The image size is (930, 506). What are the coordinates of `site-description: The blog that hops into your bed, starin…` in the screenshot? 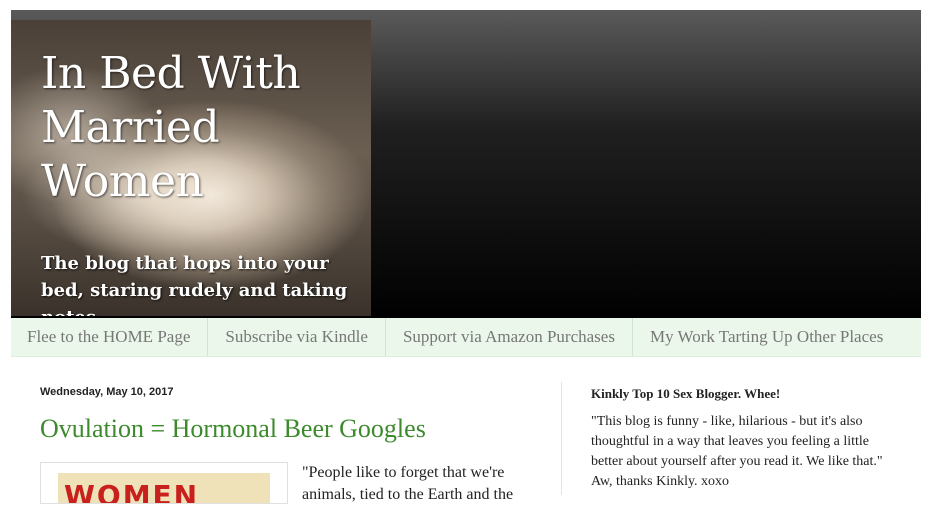 It's located at (194, 284).